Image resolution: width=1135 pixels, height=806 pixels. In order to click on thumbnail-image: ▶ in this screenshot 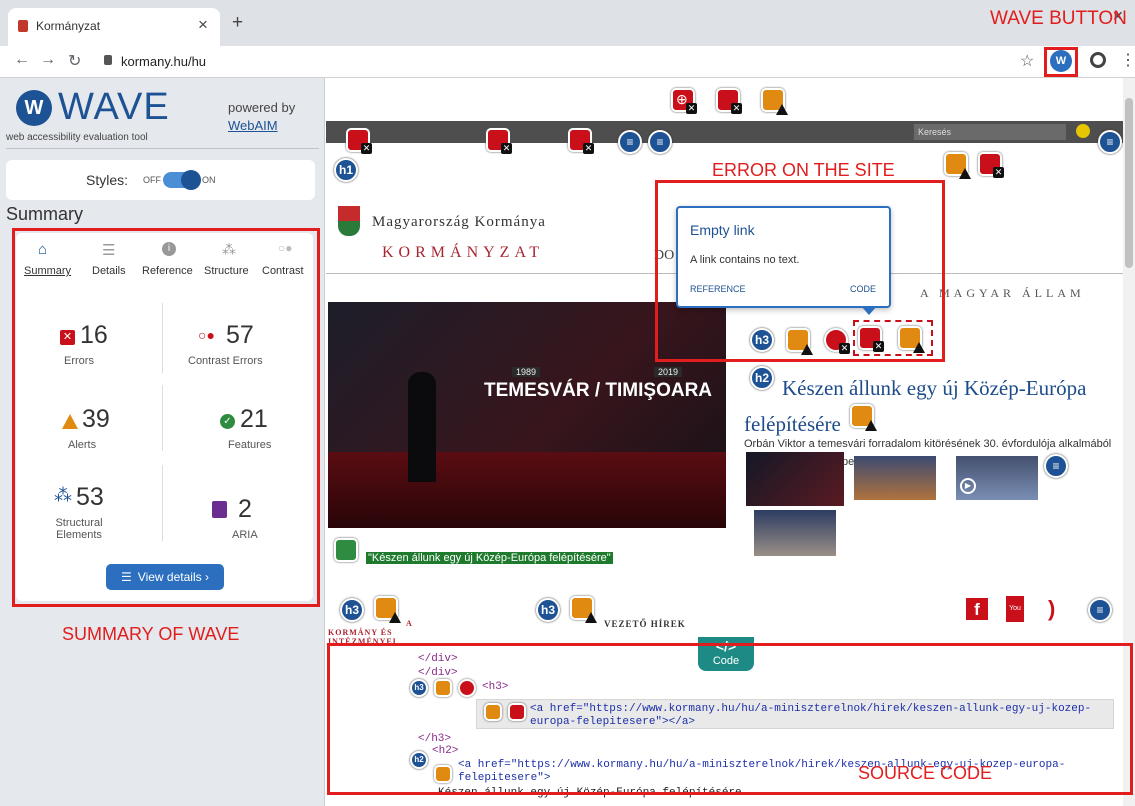, I will do `click(997, 478)`.